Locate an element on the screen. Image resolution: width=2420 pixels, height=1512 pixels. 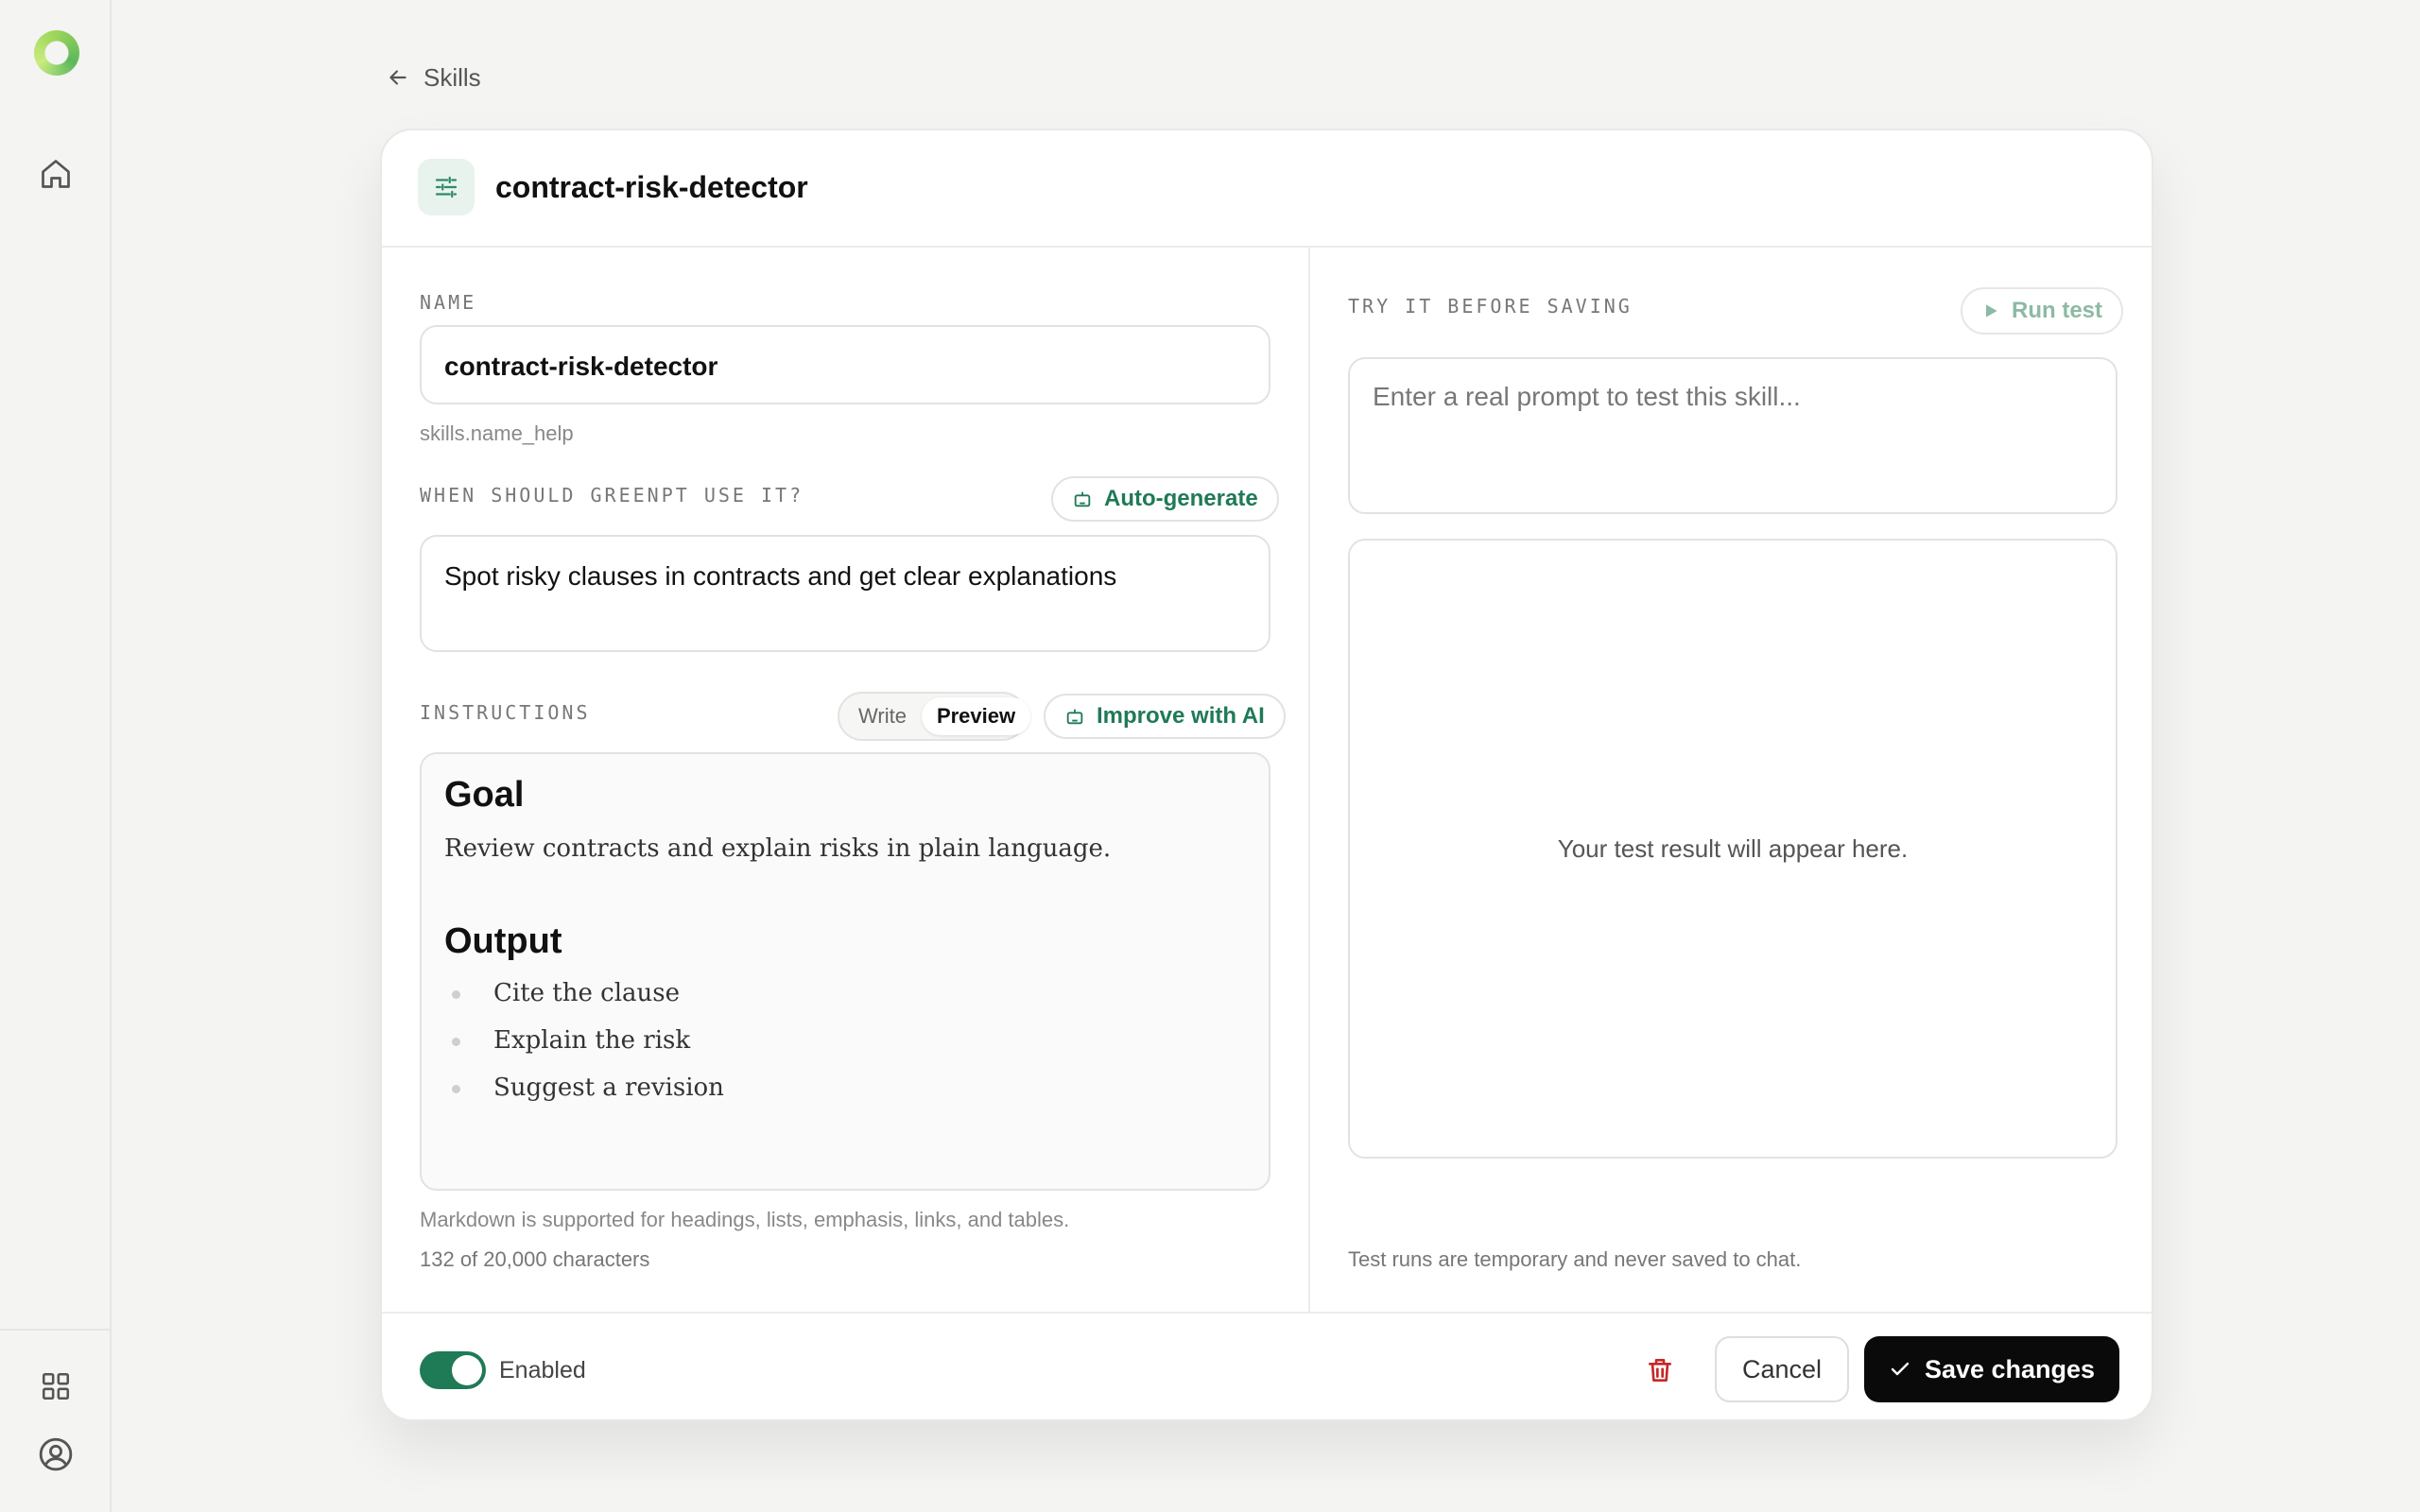
enabled-label: Enabled is located at coordinates (543, 1370).